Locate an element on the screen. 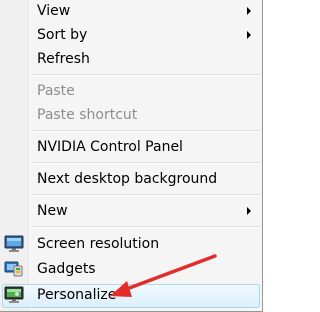  menu-item-next-desktop-background: Next desktop background is located at coordinates (131, 180).